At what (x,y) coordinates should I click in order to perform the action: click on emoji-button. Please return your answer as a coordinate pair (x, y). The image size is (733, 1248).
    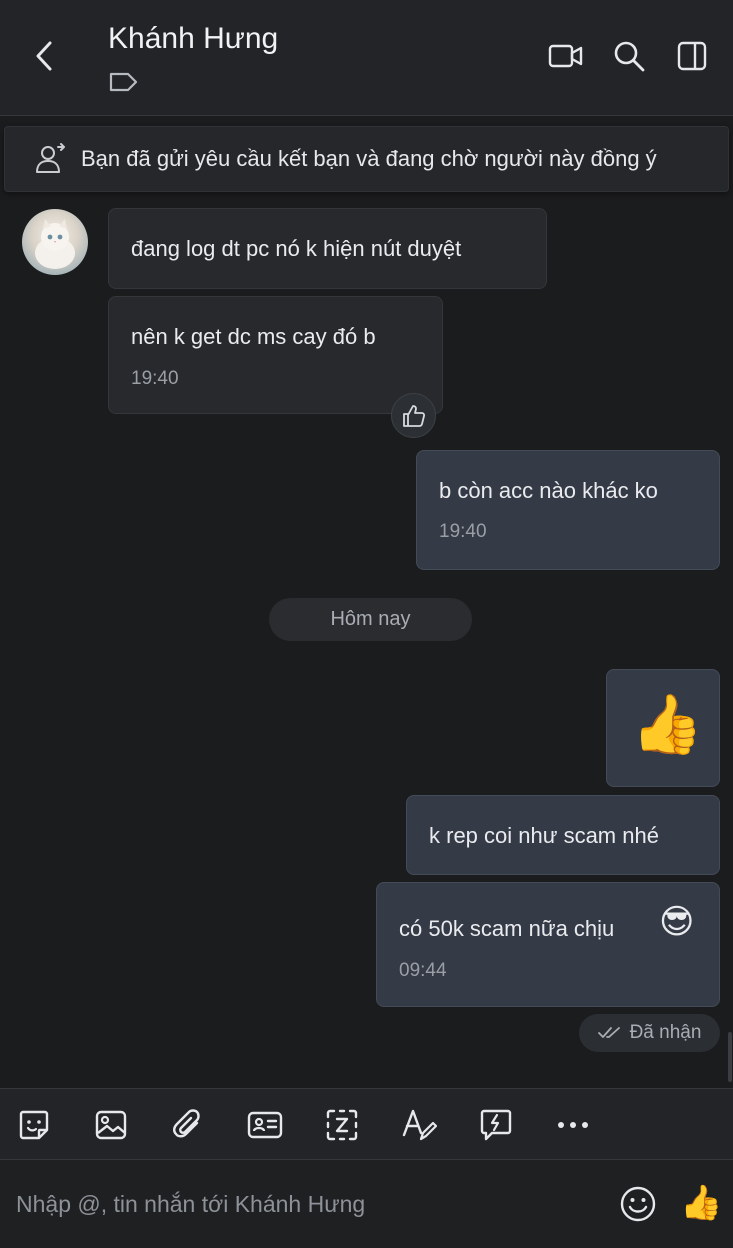
    Looking at the image, I should click on (638, 1204).